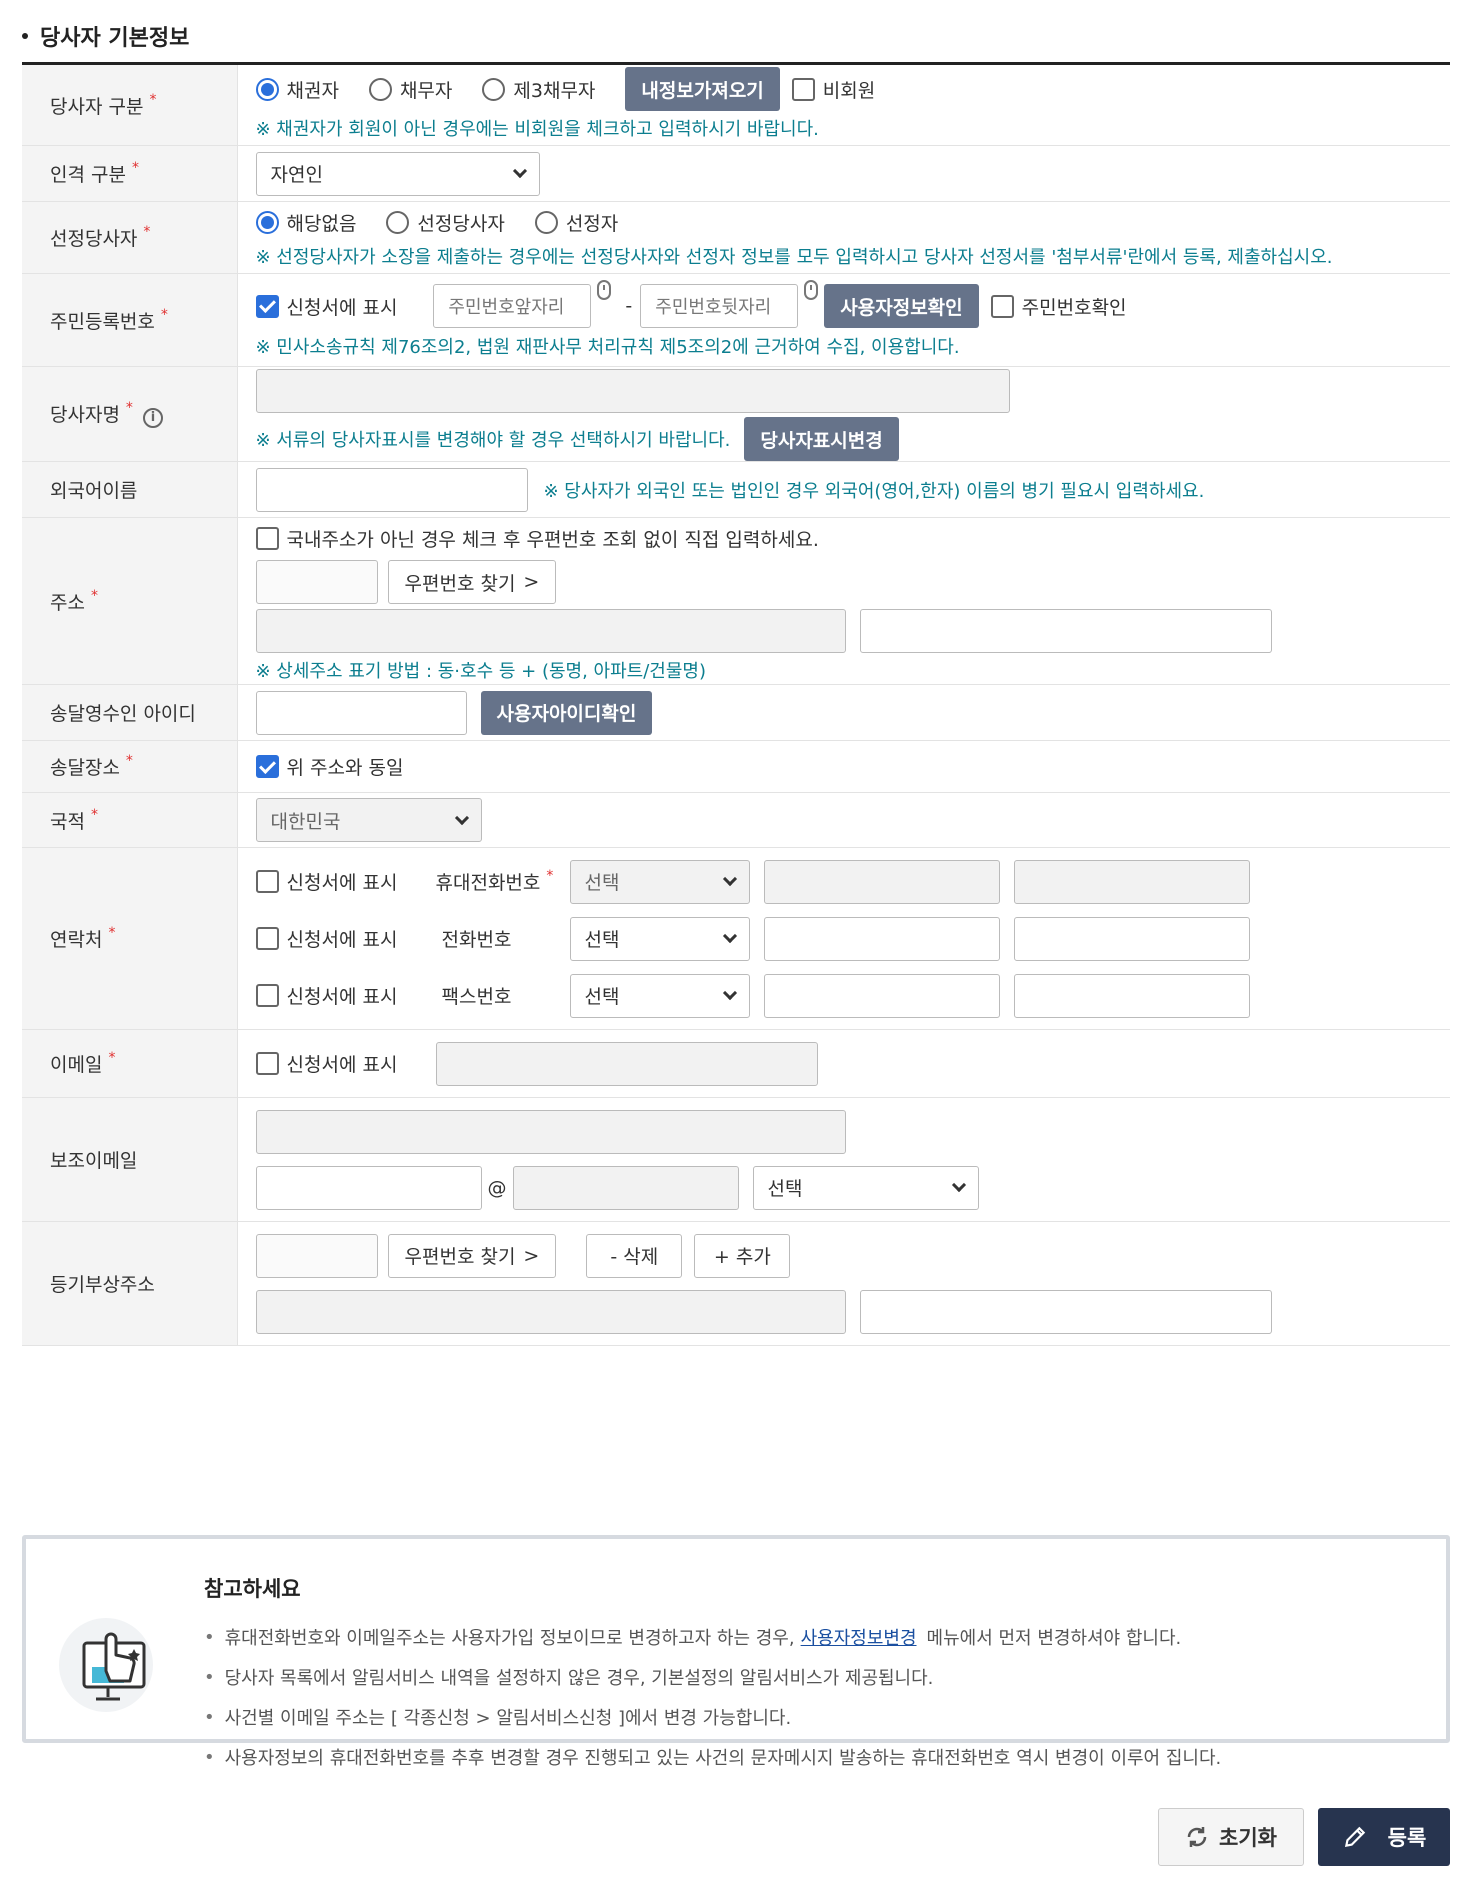 This screenshot has width=1472, height=1885. What do you see at coordinates (397, 173) in the screenshot?
I see `person-type-select: 자연인` at bounding box center [397, 173].